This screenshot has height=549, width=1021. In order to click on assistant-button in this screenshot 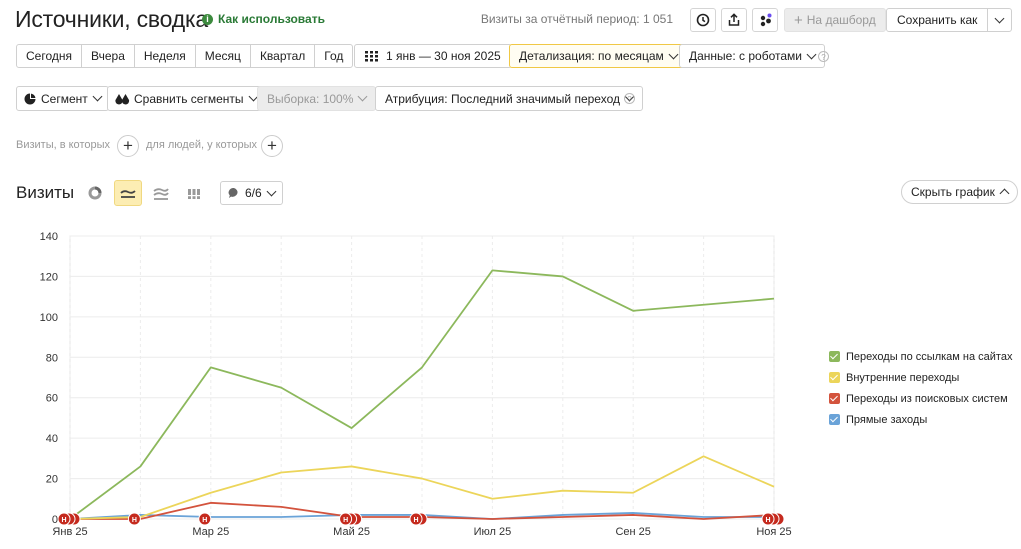, I will do `click(765, 20)`.